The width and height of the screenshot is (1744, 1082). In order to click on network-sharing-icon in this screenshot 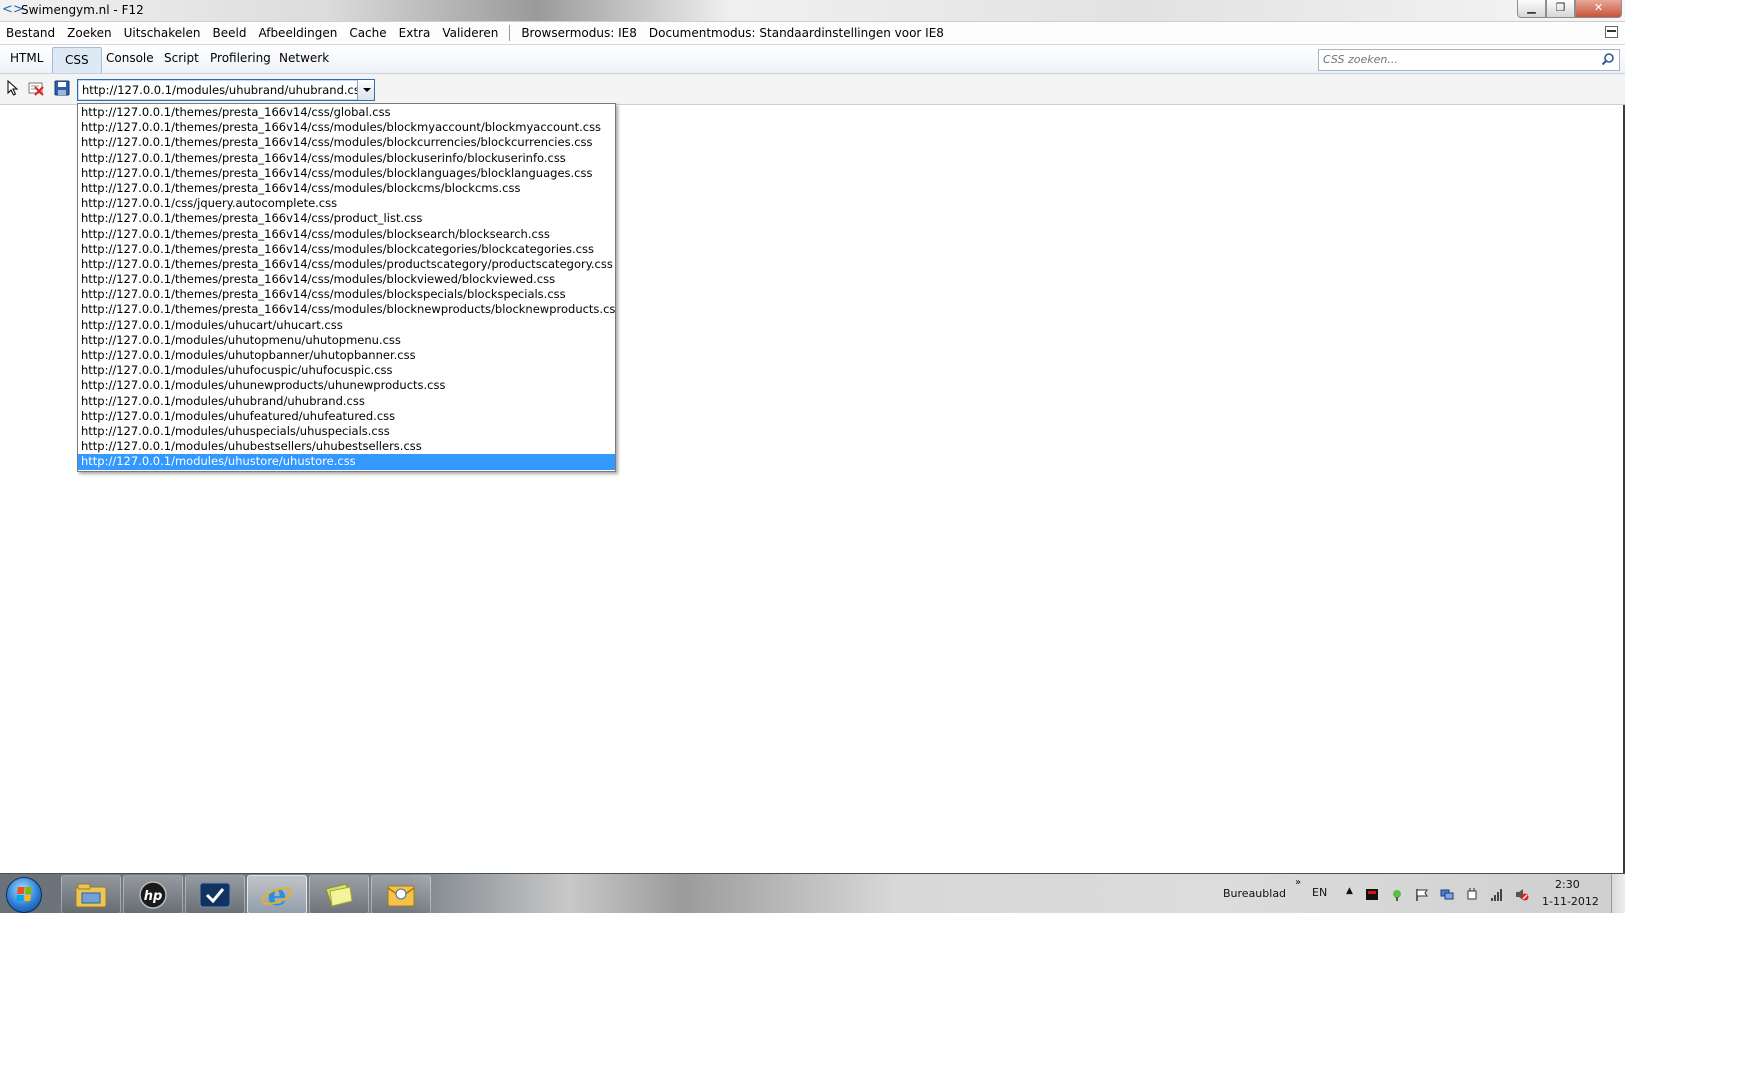, I will do `click(1397, 894)`.